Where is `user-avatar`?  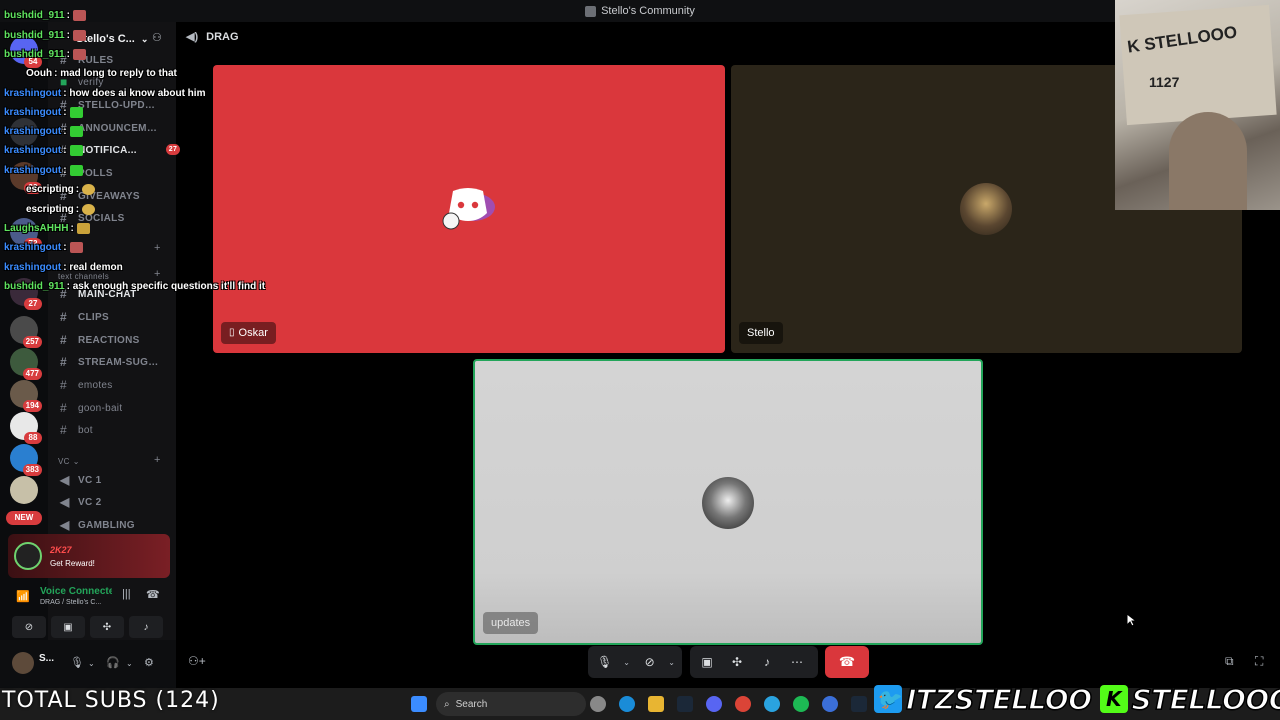
user-avatar is located at coordinates (23, 663).